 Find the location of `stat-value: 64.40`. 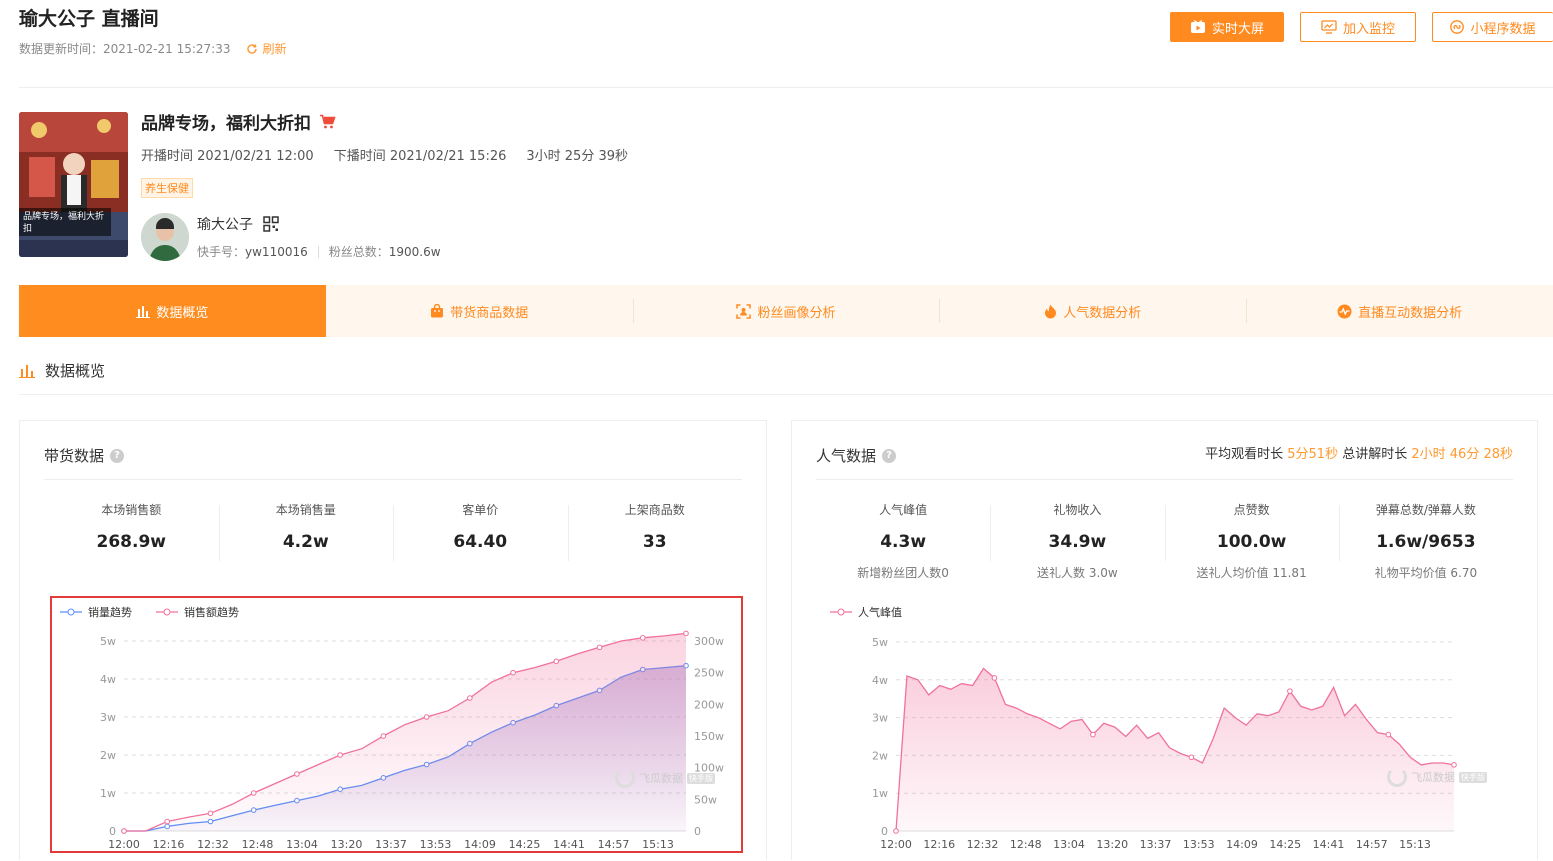

stat-value: 64.40 is located at coordinates (480, 542).